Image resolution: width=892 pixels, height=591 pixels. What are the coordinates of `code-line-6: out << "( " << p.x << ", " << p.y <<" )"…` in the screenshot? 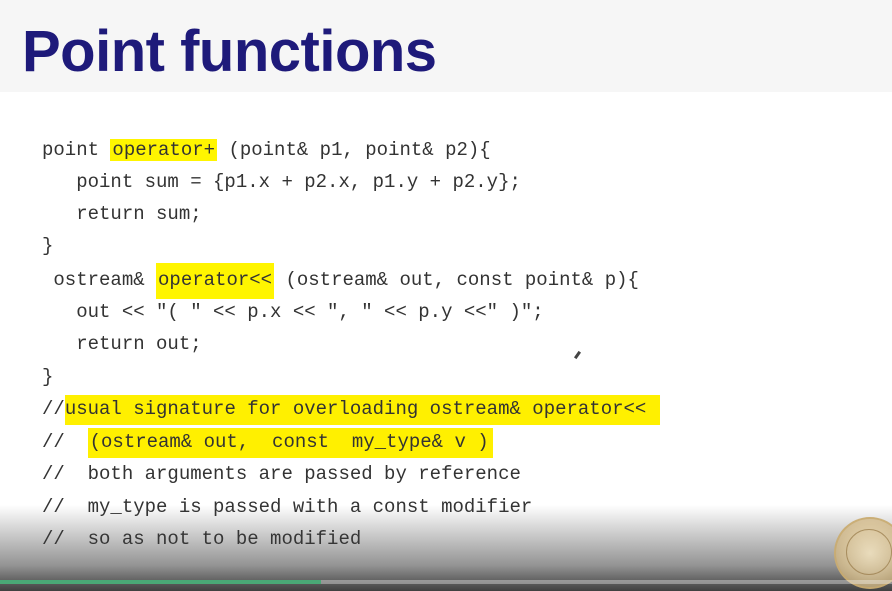 It's located at (293, 312).